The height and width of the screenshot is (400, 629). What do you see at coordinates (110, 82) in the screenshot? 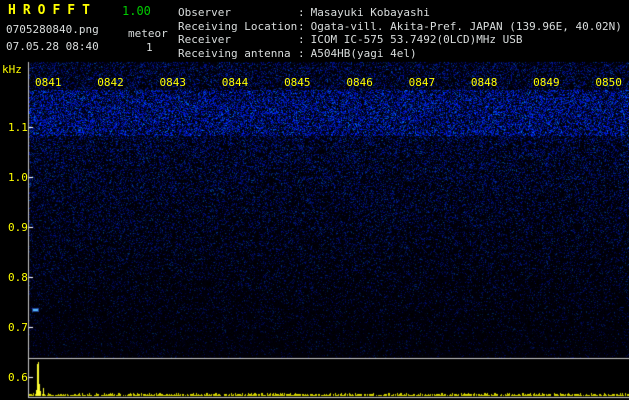
I see `x-tick-label: 0842` at bounding box center [110, 82].